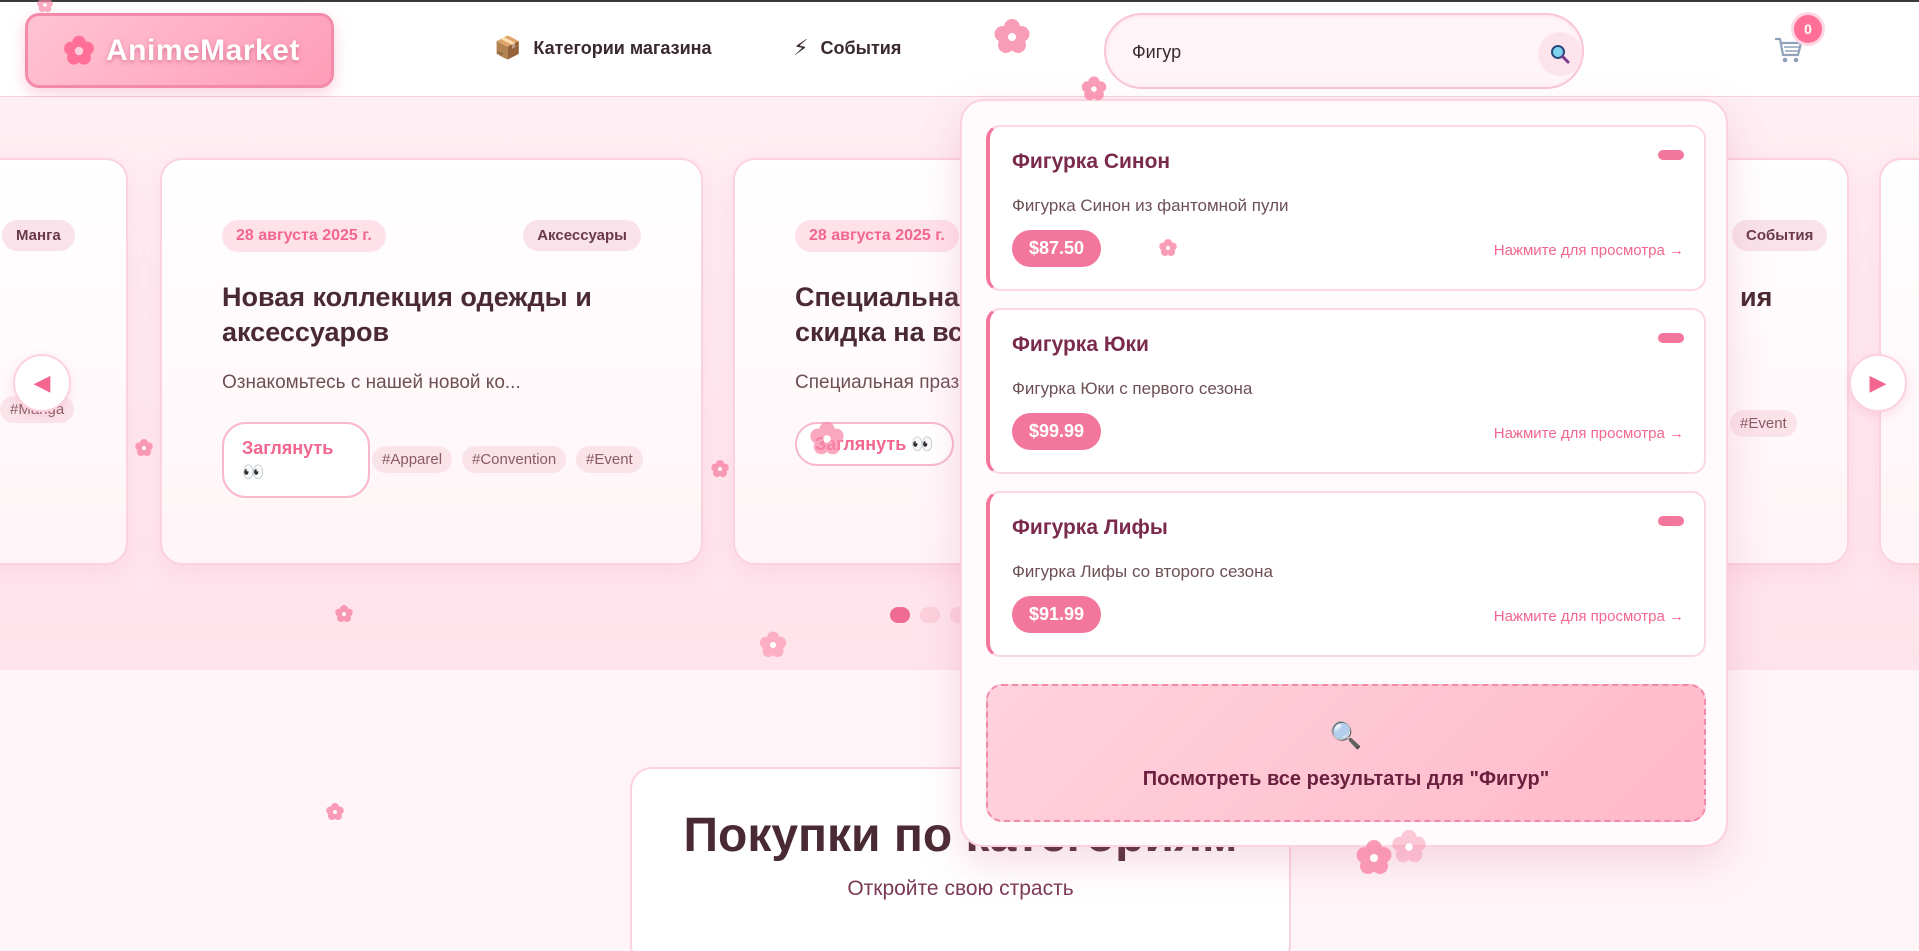 This screenshot has width=1919, height=951. I want to click on carousel-next-button: ▶, so click(1878, 383).